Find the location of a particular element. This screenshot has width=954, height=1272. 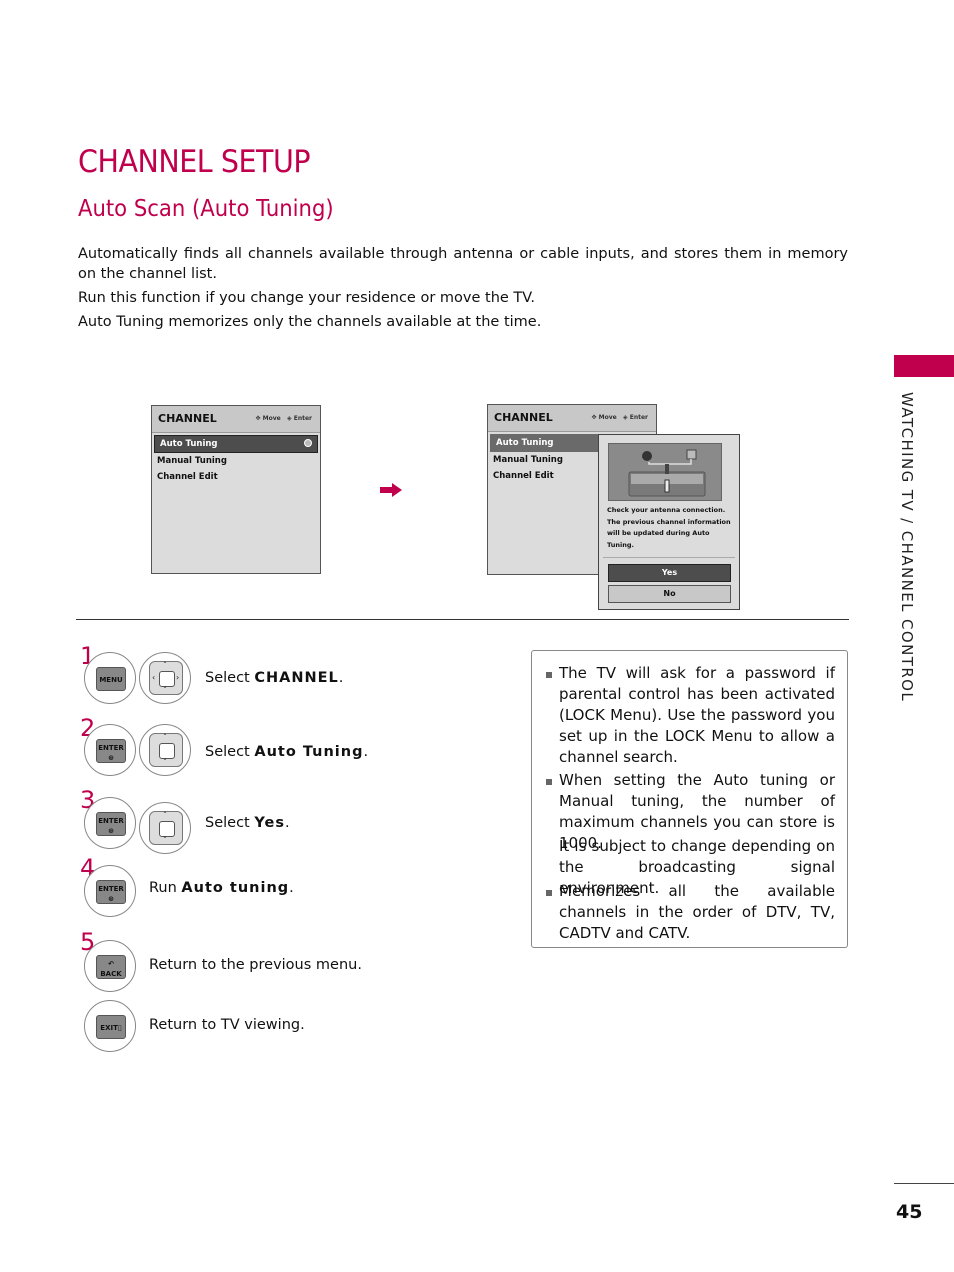

section-side-label: WATCHING TV / CHANNEL CONTROL is located at coordinates (907, 547).